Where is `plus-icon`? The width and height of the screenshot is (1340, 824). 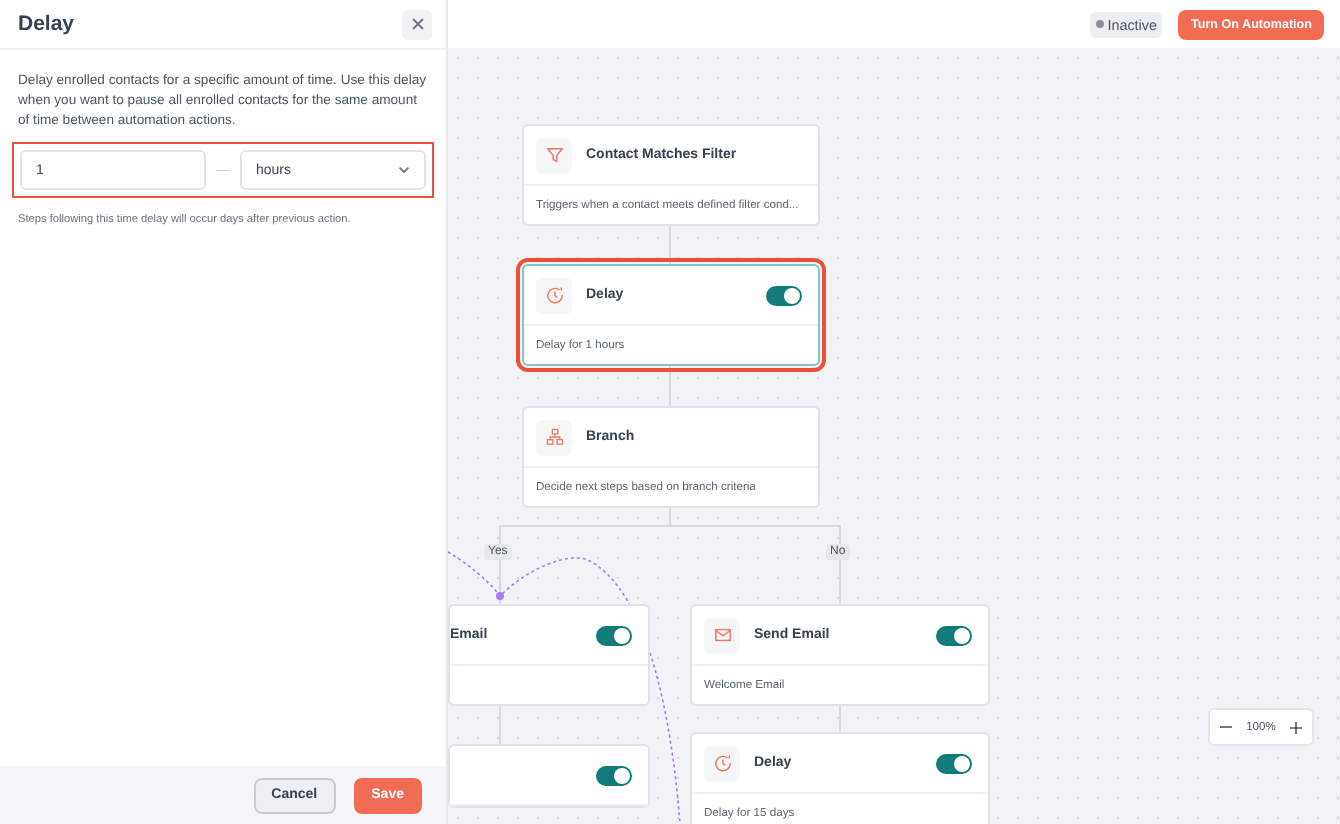
plus-icon is located at coordinates (1295, 727).